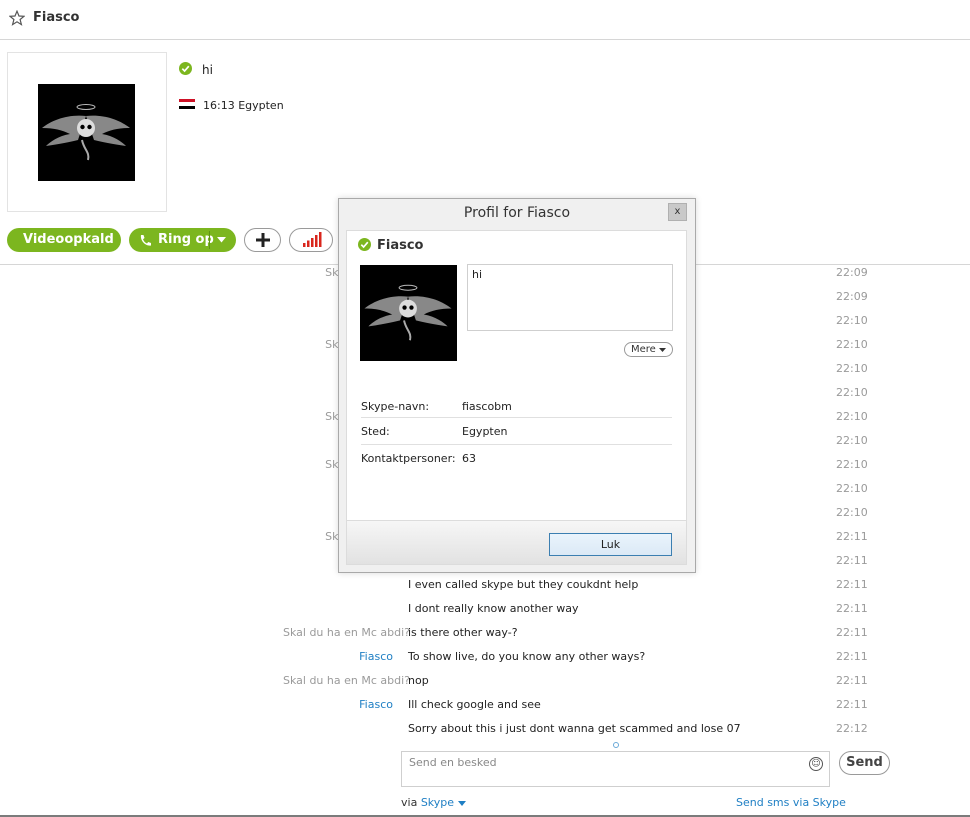  I want to click on call-button-divider, so click(209, 240).